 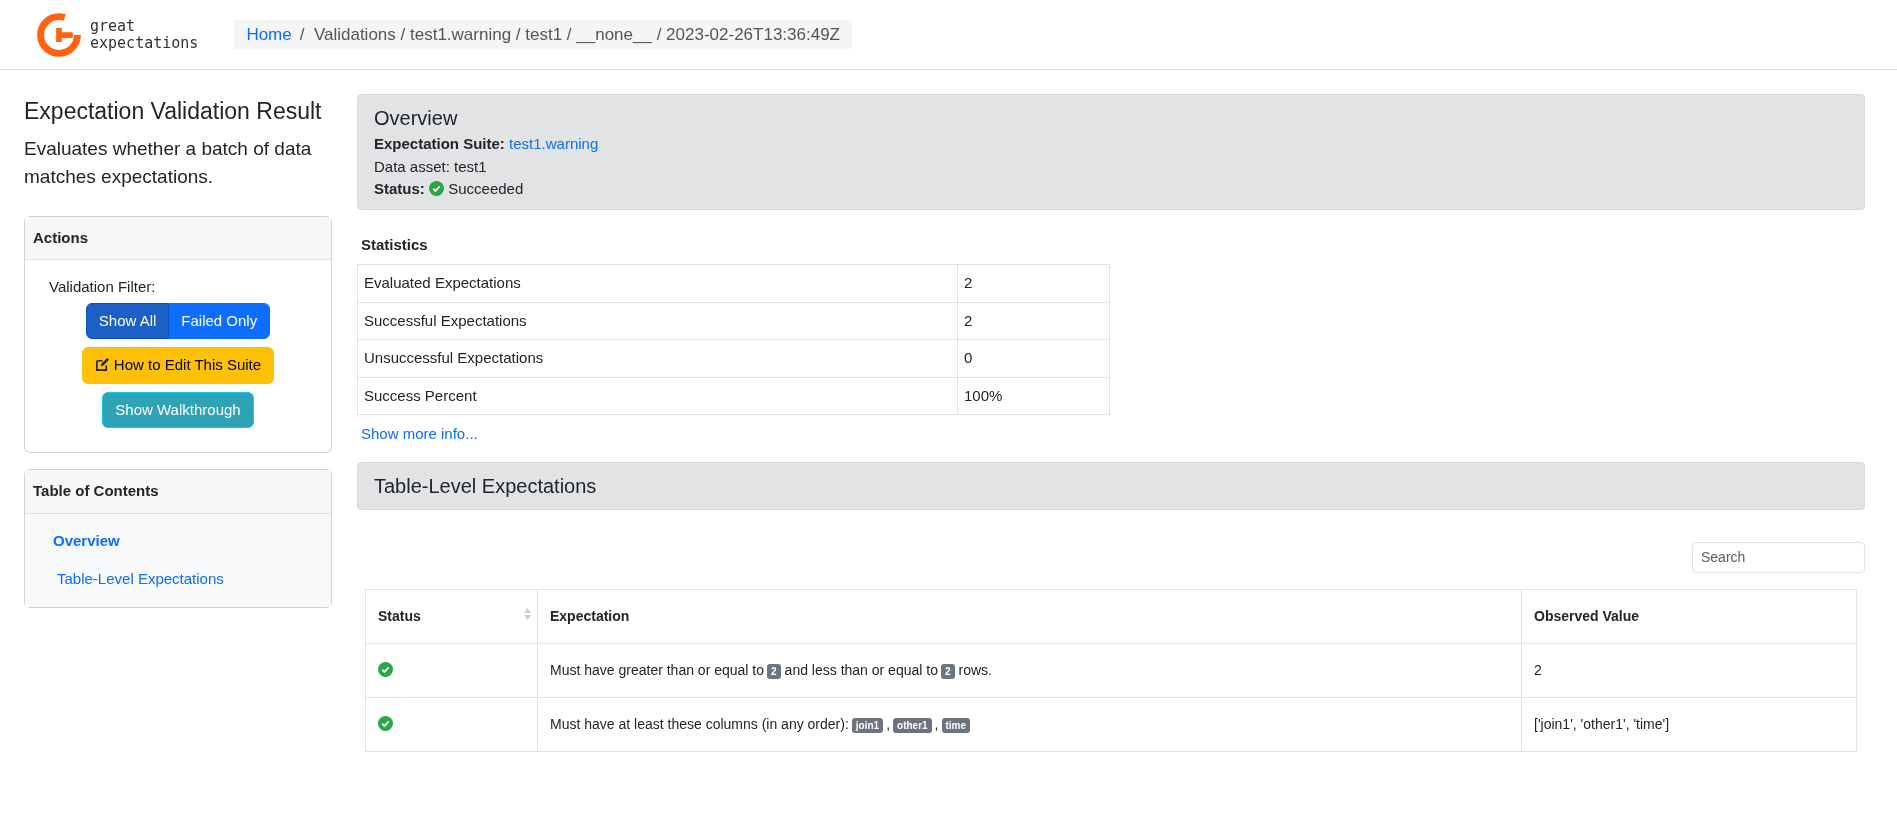 I want to click on column-header: Expectation, so click(x=1029, y=616).